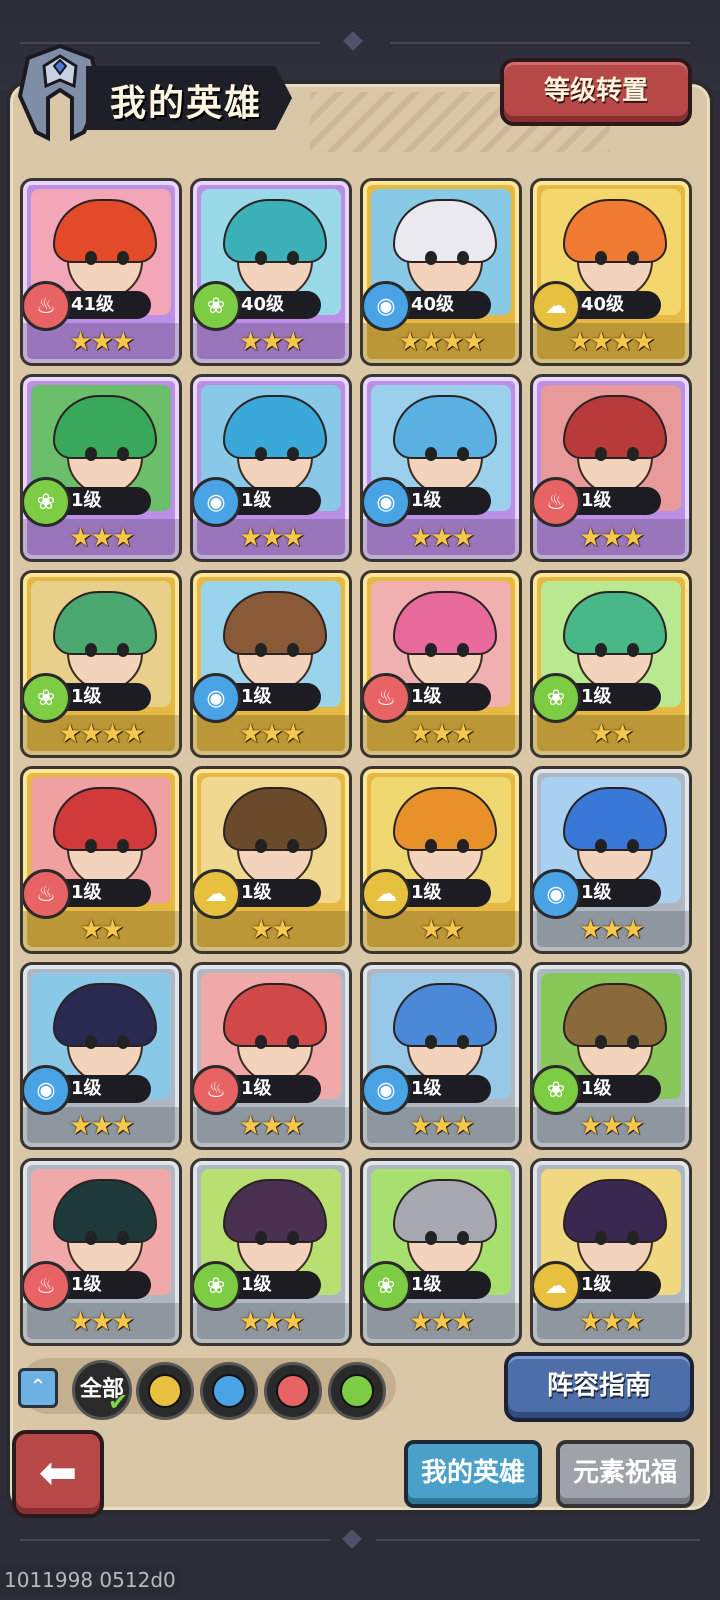  I want to click on back-button: ⬅, so click(58, 1474).